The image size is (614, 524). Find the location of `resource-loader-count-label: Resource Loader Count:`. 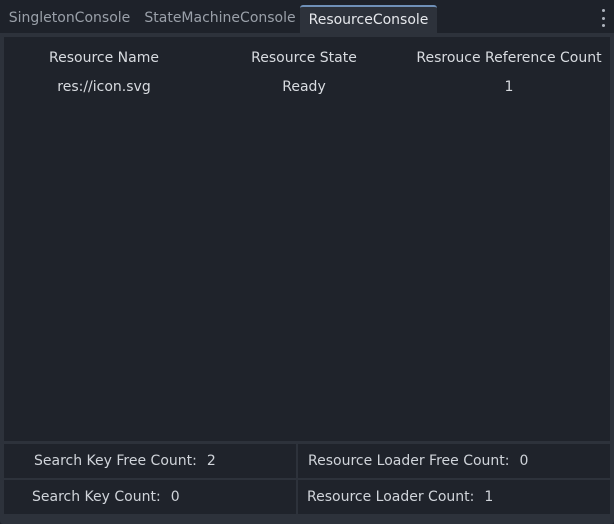

resource-loader-count-label: Resource Loader Count: is located at coordinates (391, 497).